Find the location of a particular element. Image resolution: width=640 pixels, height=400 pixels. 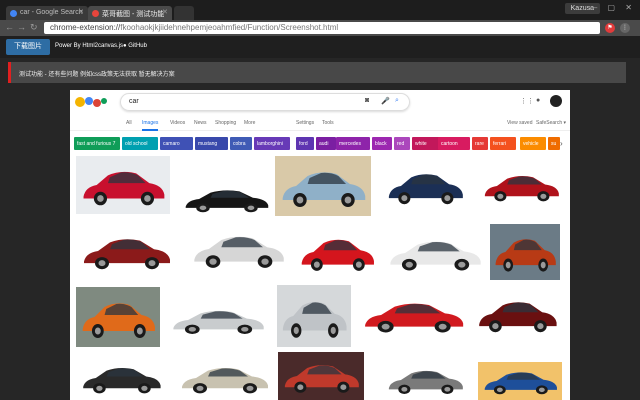

tab-settings: Settings is located at coordinates (305, 123).